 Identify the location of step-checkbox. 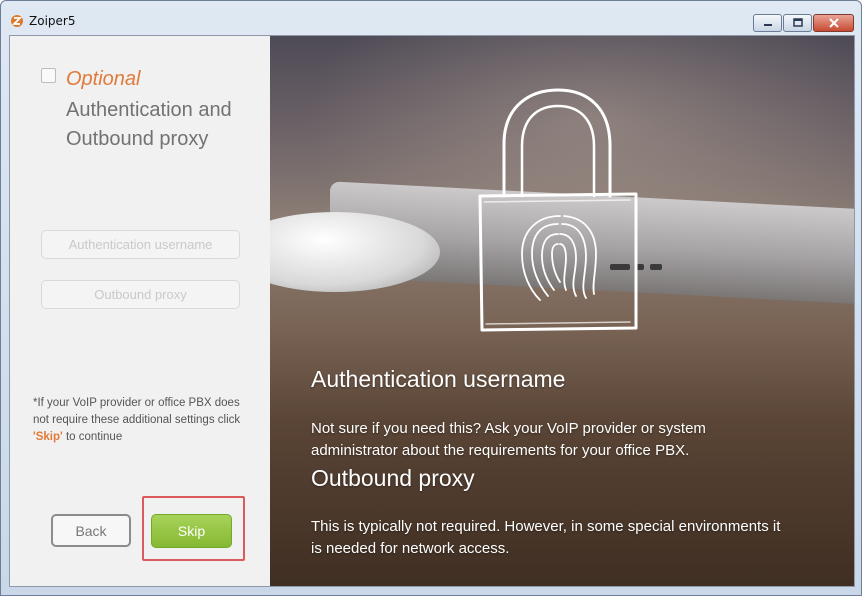
(48, 75).